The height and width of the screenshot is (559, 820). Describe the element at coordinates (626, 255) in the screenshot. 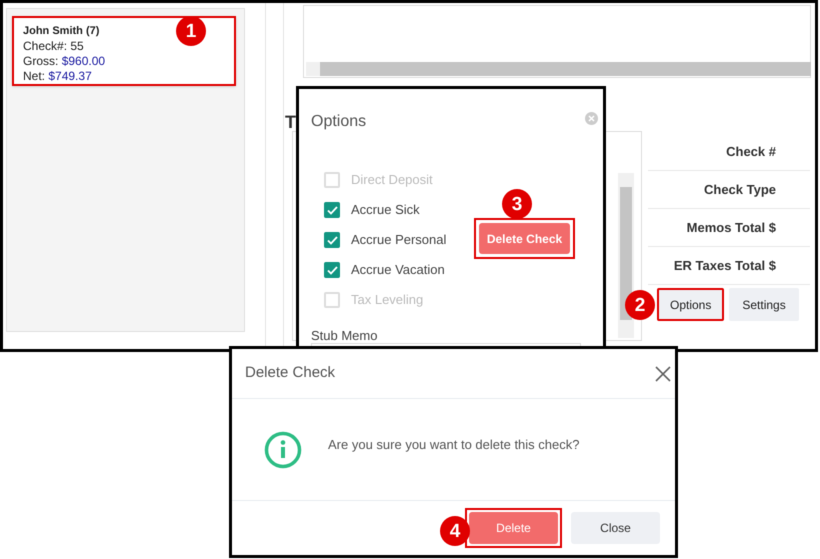

I see `vertical-scrollbar` at that location.